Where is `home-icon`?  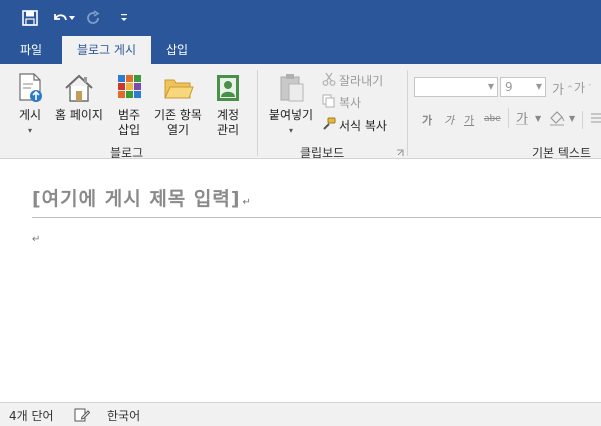 home-icon is located at coordinates (79, 88).